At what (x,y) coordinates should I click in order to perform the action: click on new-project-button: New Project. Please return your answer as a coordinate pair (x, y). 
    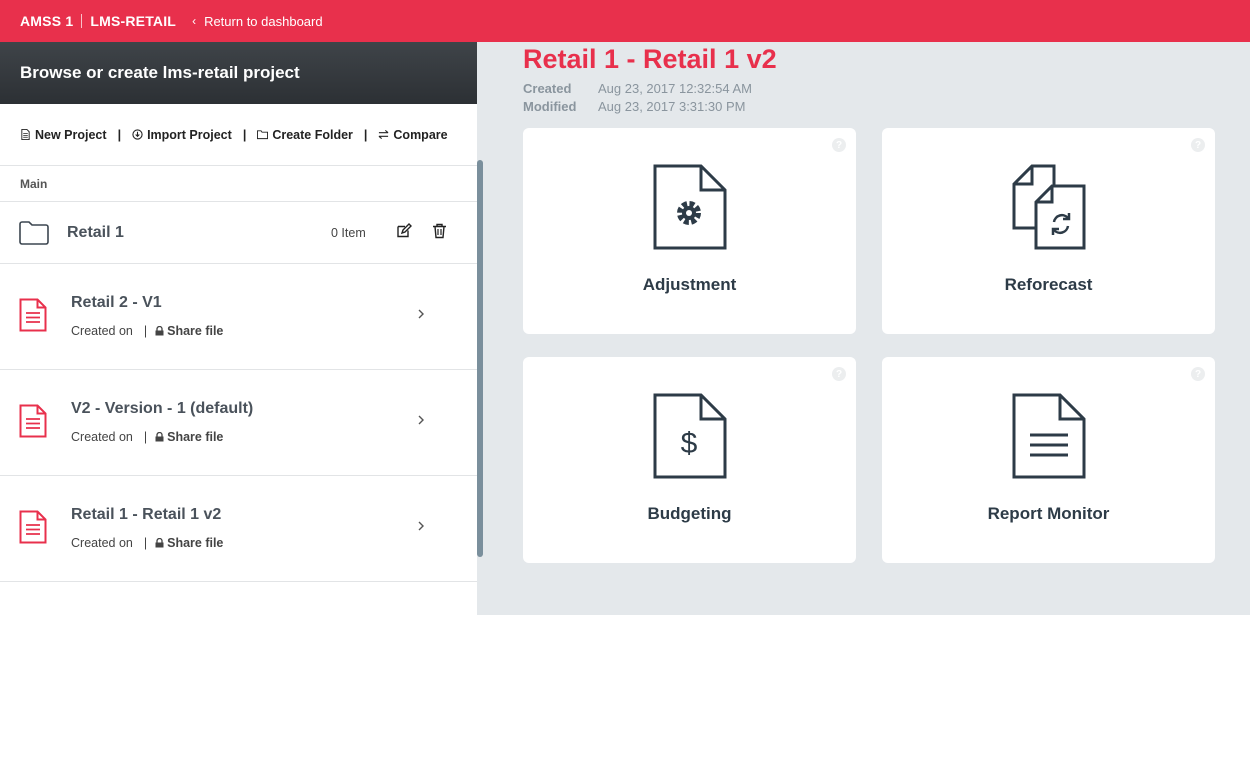
    Looking at the image, I should click on (63, 135).